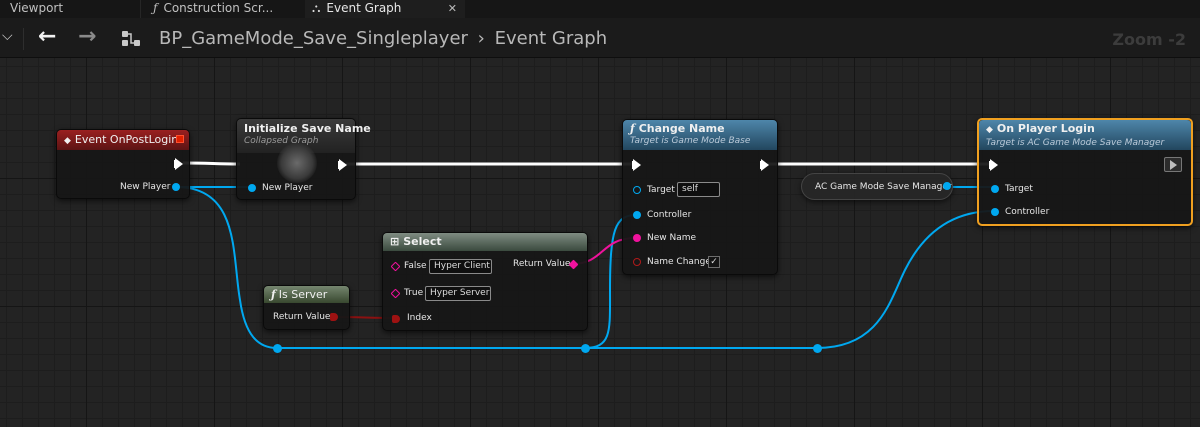 This screenshot has height=427, width=1200. What do you see at coordinates (458, 293) in the screenshot?
I see `true-value-field: Hyper Server` at bounding box center [458, 293].